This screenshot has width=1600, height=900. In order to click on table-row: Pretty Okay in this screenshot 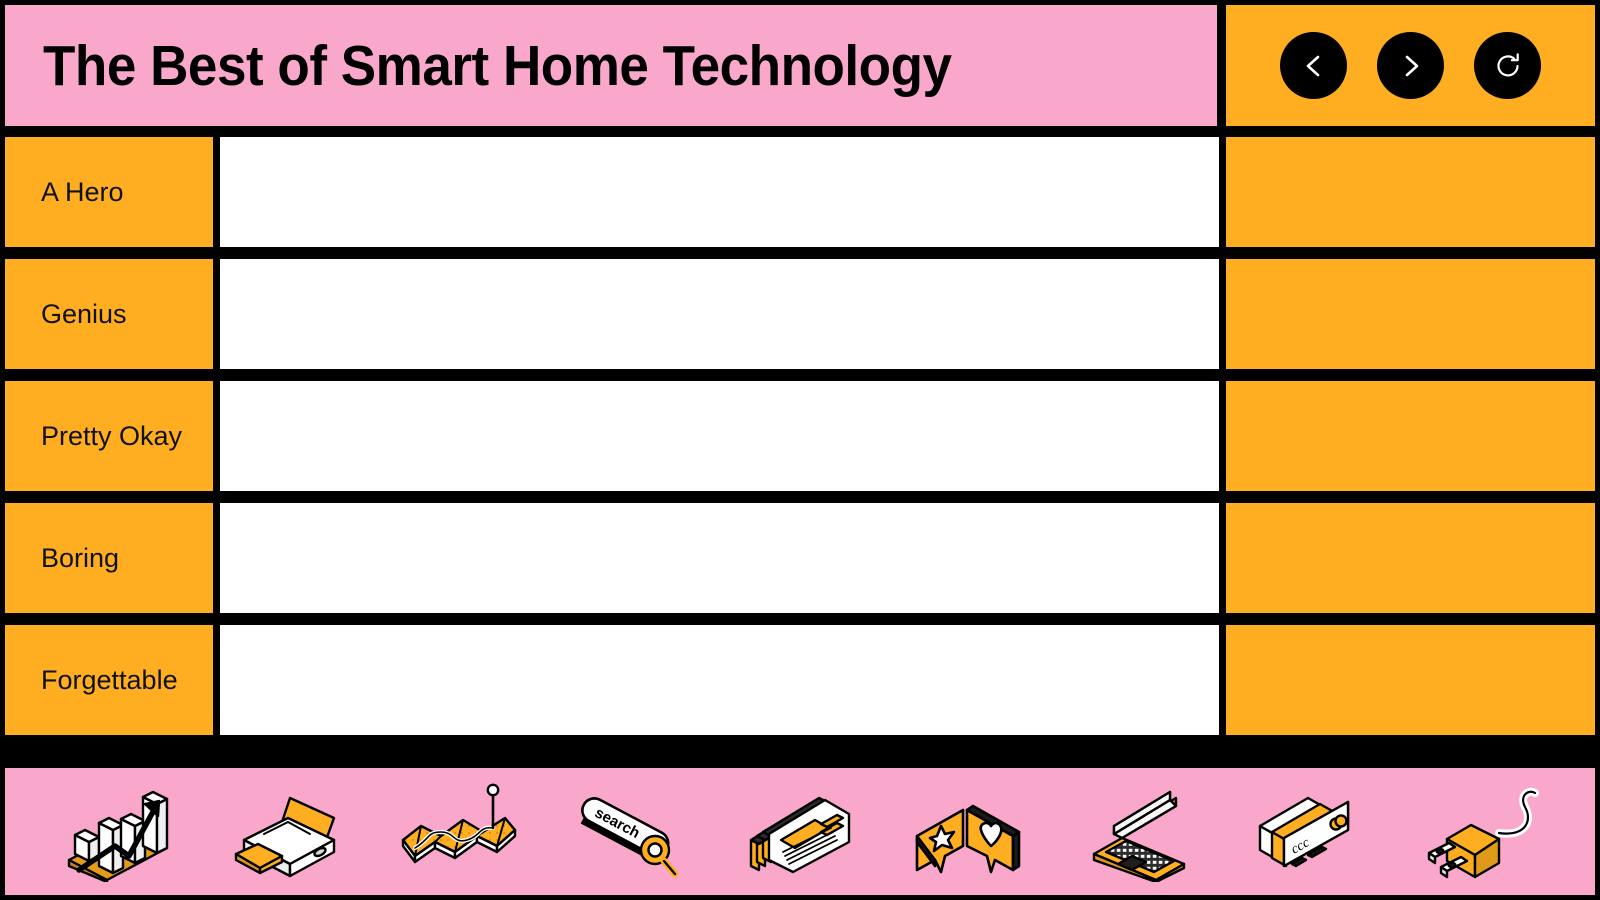, I will do `click(800, 436)`.